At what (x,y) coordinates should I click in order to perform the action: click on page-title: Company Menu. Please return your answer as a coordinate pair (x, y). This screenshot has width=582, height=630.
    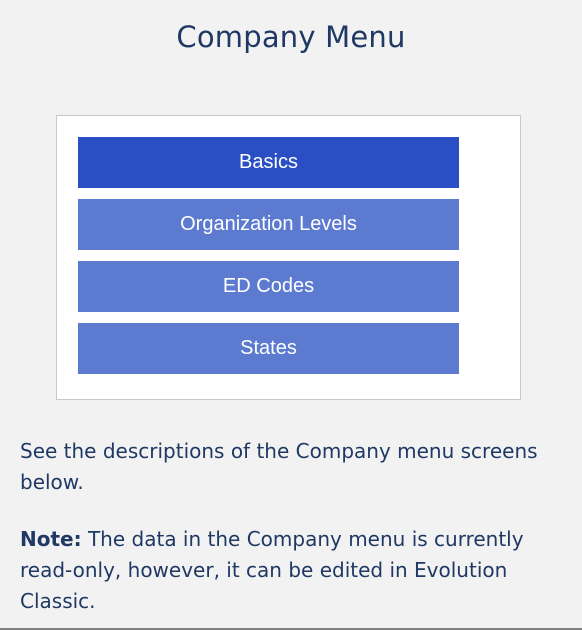
    Looking at the image, I should click on (291, 37).